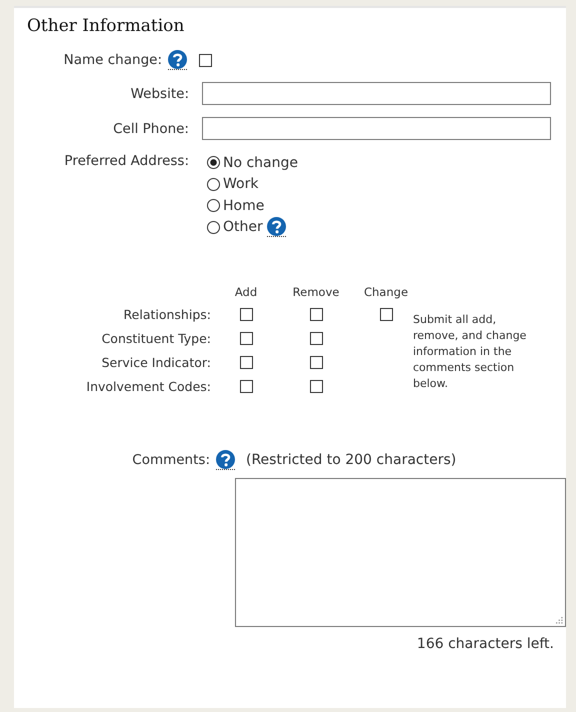 The width and height of the screenshot is (576, 712). Describe the element at coordinates (166, 314) in the screenshot. I see `row-label: Relationships:` at that location.